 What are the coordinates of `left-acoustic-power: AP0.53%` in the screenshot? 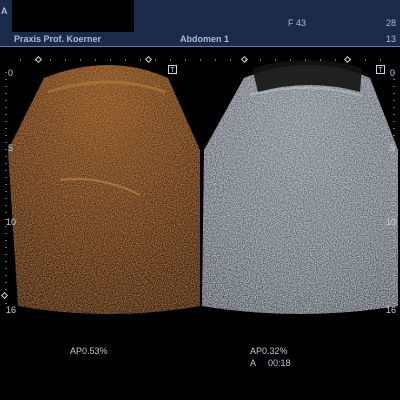 It's located at (89, 351).